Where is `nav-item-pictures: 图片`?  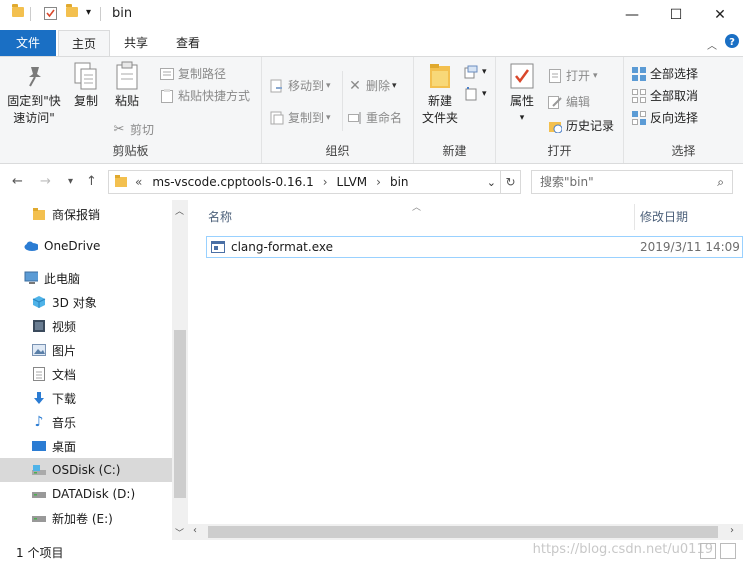
nav-item-pictures: 图片 is located at coordinates (86, 350).